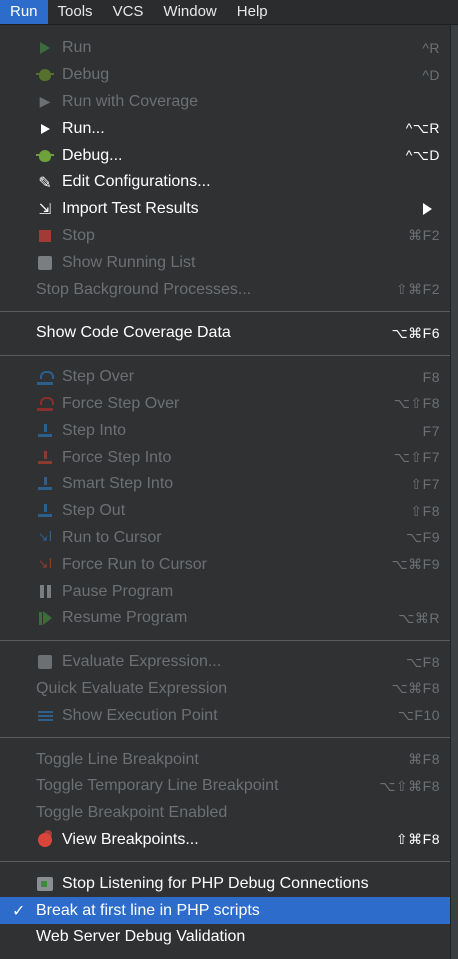 This screenshot has width=458, height=959. I want to click on menu-item-show-running-list: Show Running List, so click(225, 262).